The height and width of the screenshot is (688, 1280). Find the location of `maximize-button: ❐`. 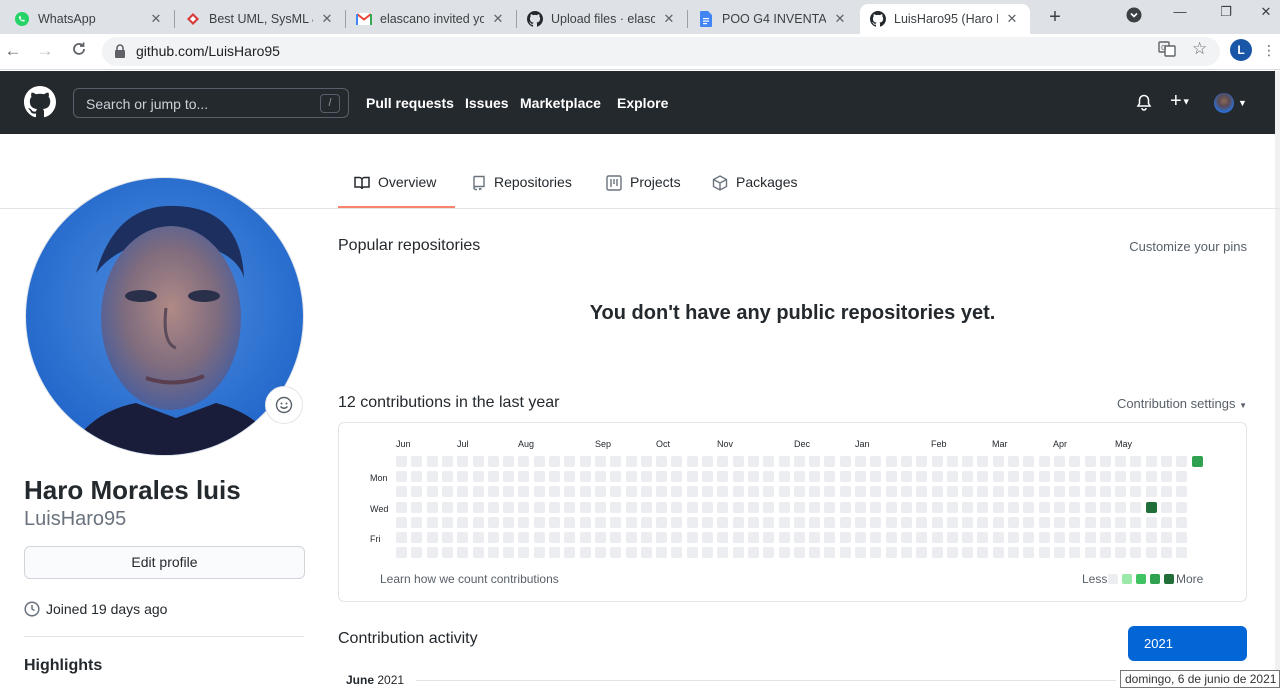

maximize-button: ❐ is located at coordinates (1226, 12).